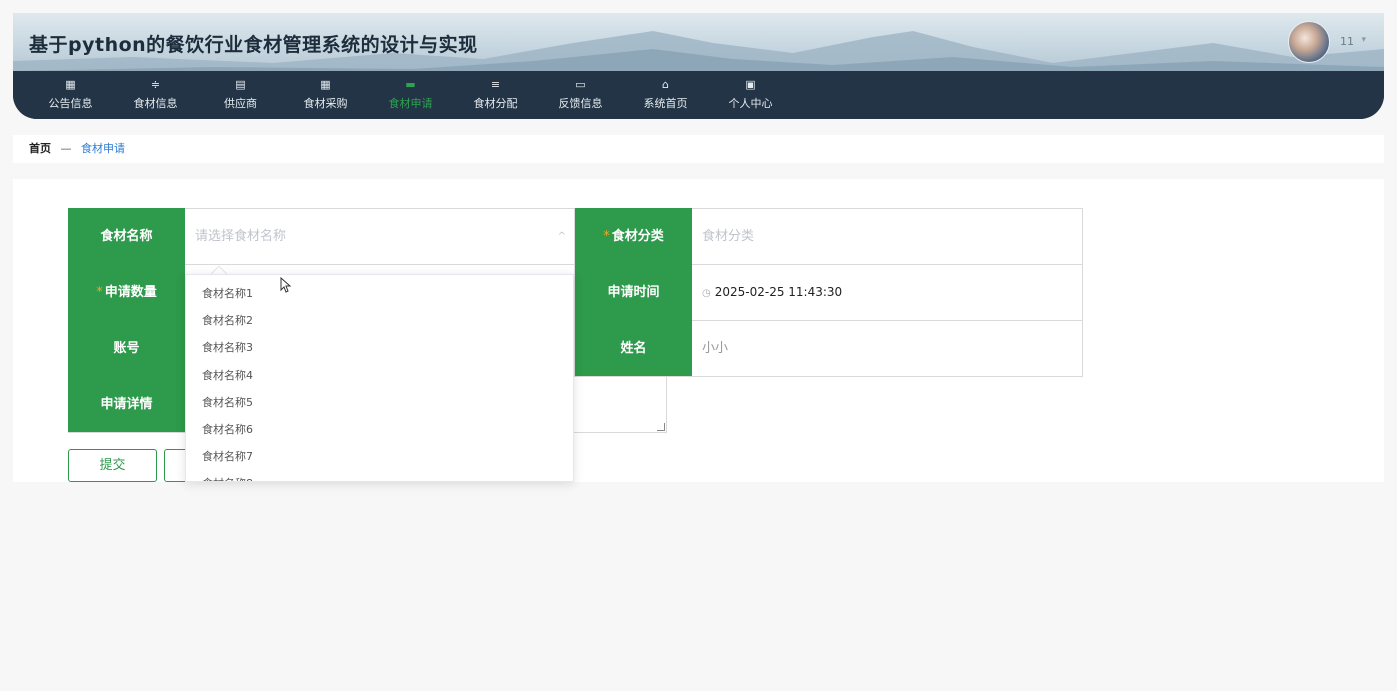  What do you see at coordinates (379, 402) in the screenshot?
I see `dropdown-option: 食材名称5` at bounding box center [379, 402].